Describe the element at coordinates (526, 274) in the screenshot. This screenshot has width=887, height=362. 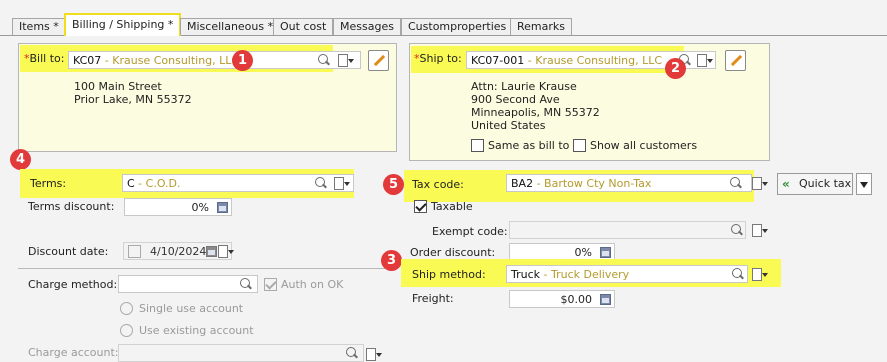
I see `ship-method-code: Truck` at that location.